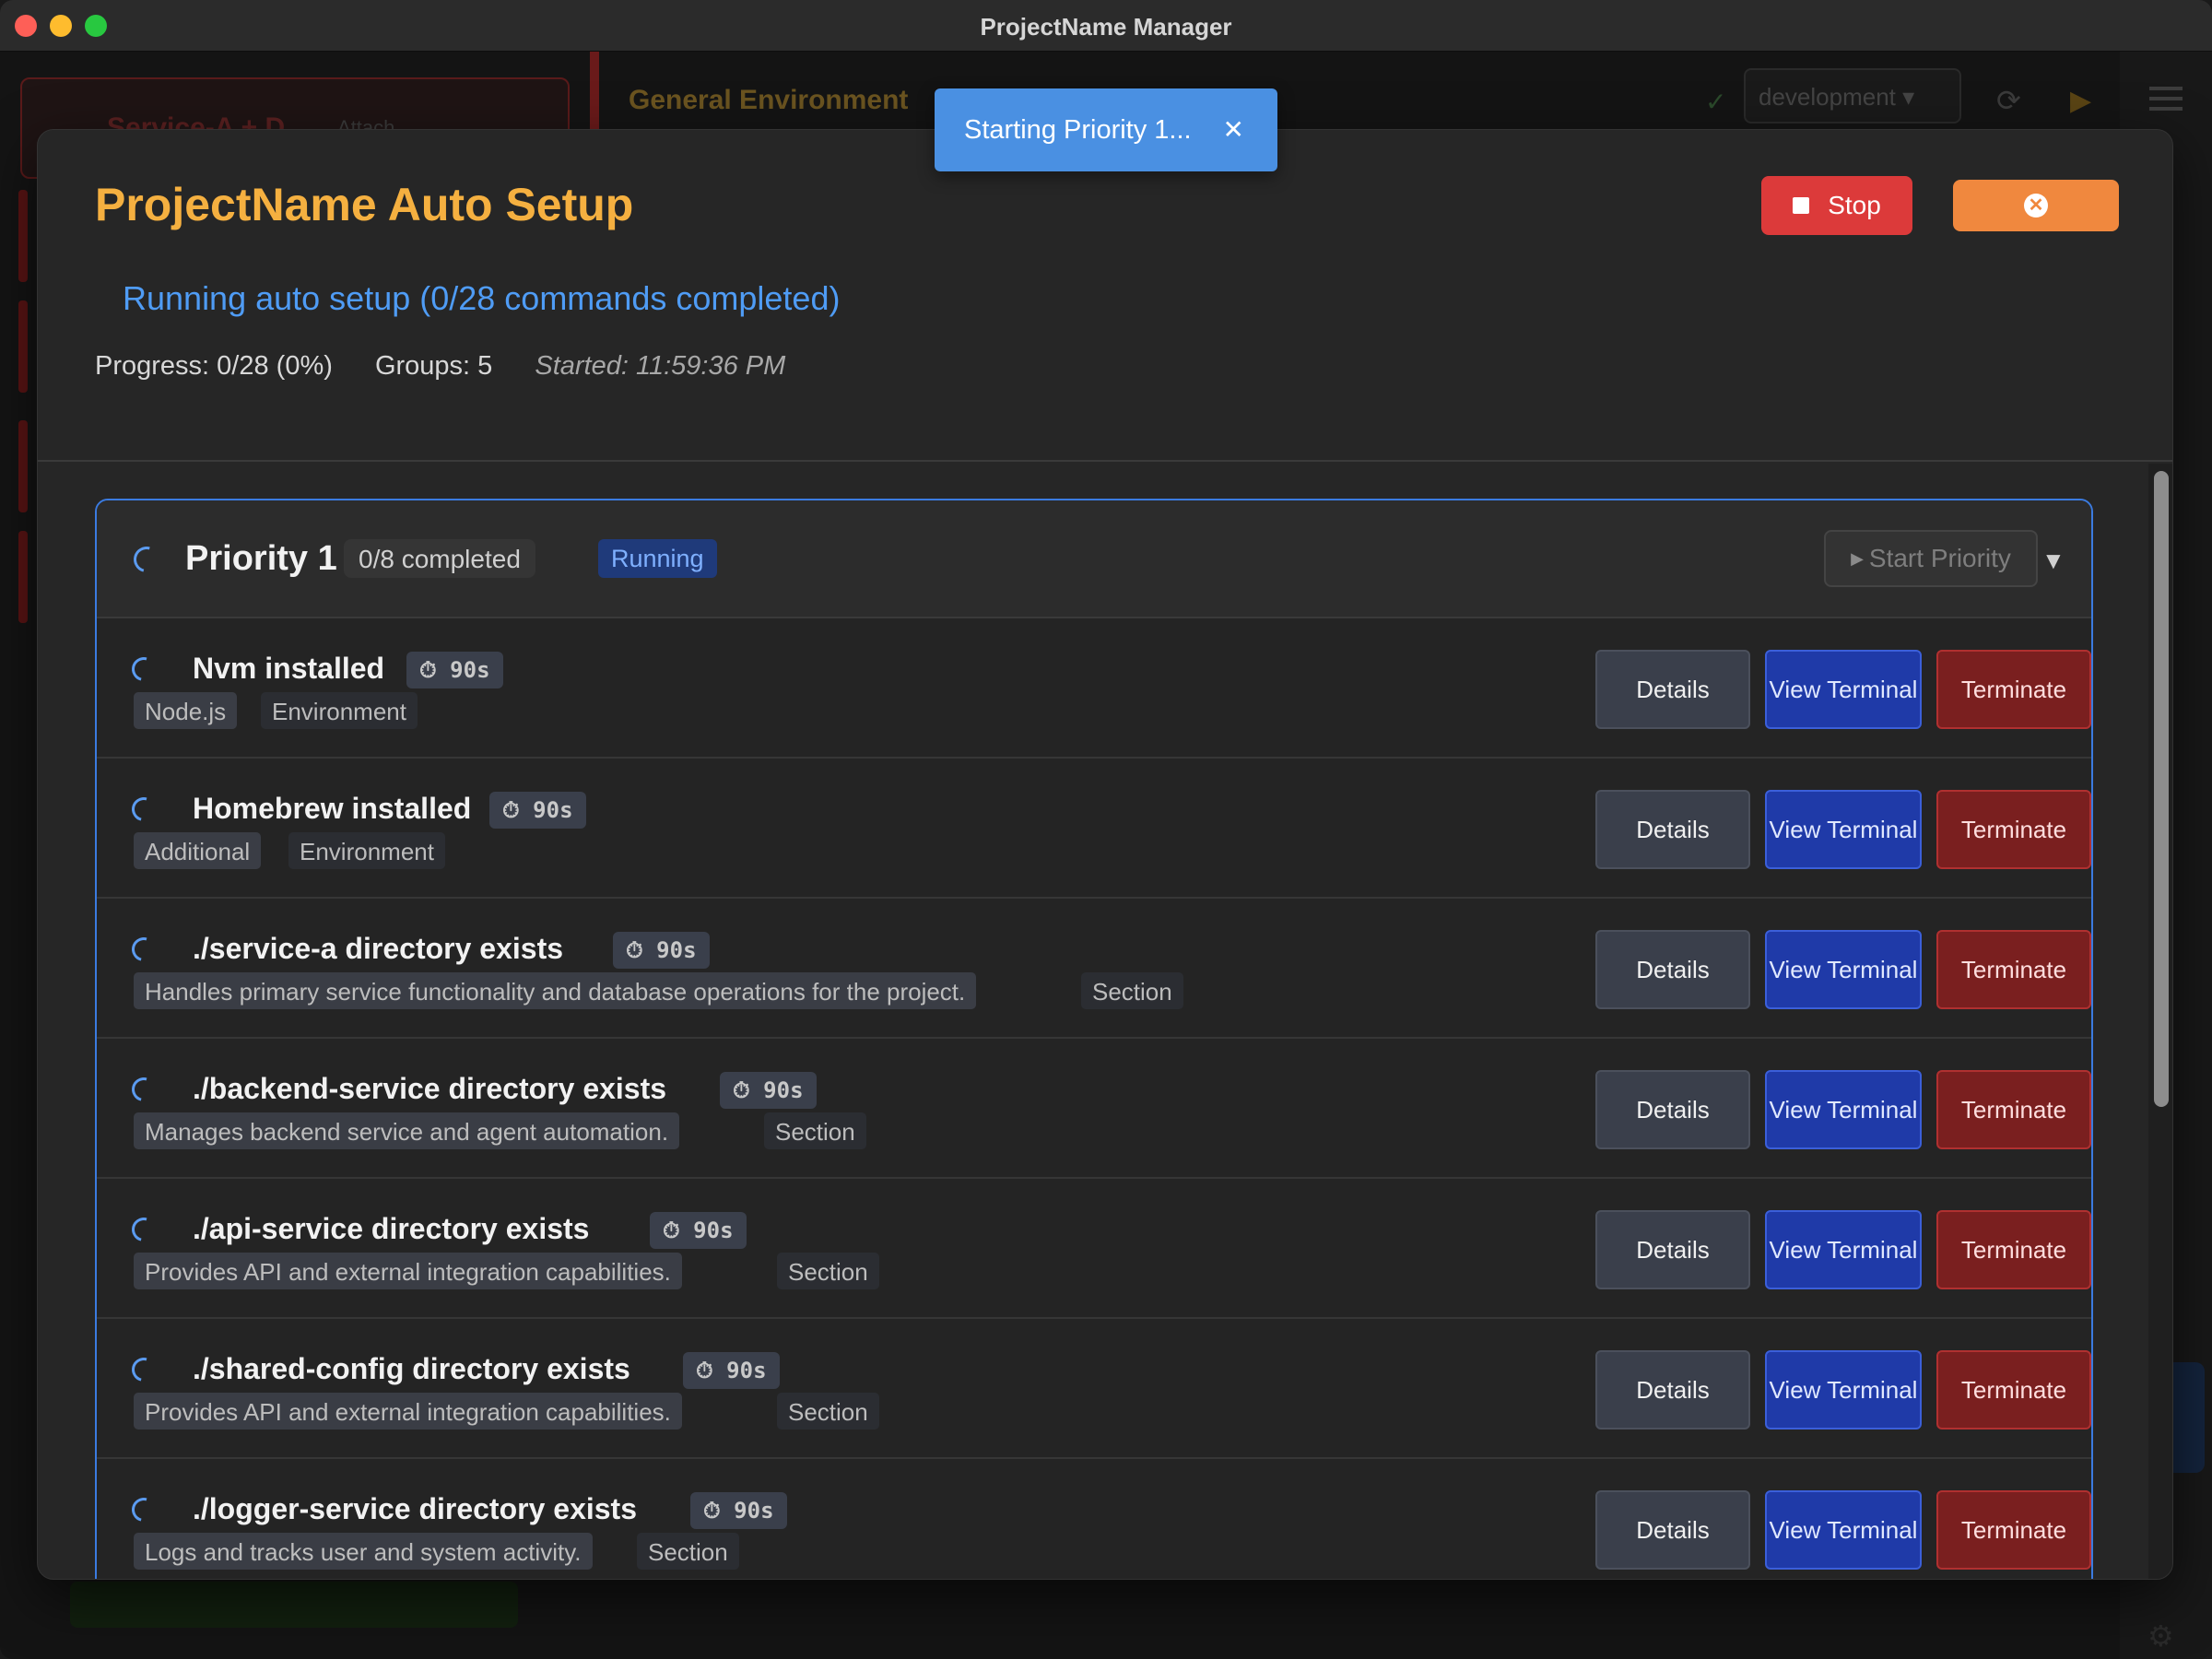  Describe the element at coordinates (391, 1228) in the screenshot. I see `command-name: ./api-service directory exists` at that location.